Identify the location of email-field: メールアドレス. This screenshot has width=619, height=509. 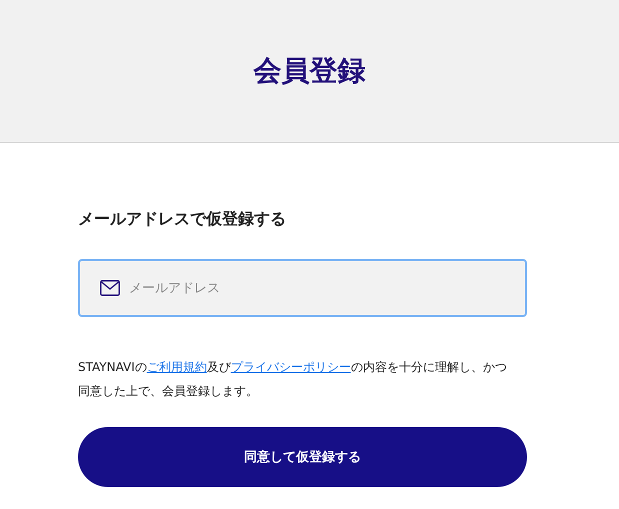
(302, 288).